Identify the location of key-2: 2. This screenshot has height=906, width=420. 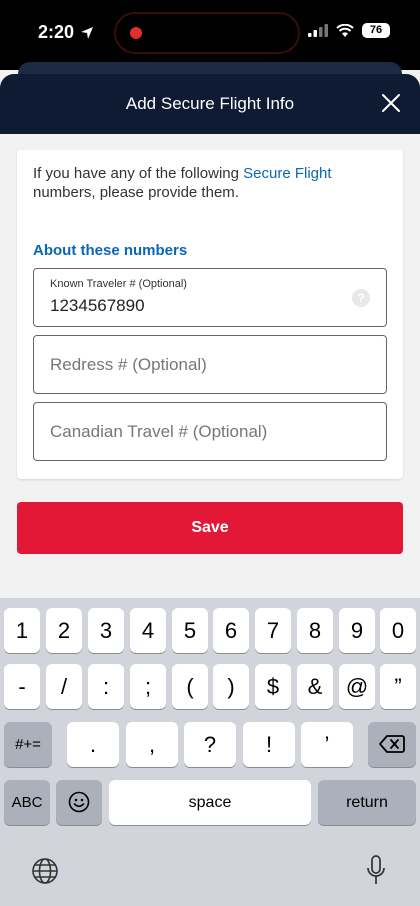
(64, 630).